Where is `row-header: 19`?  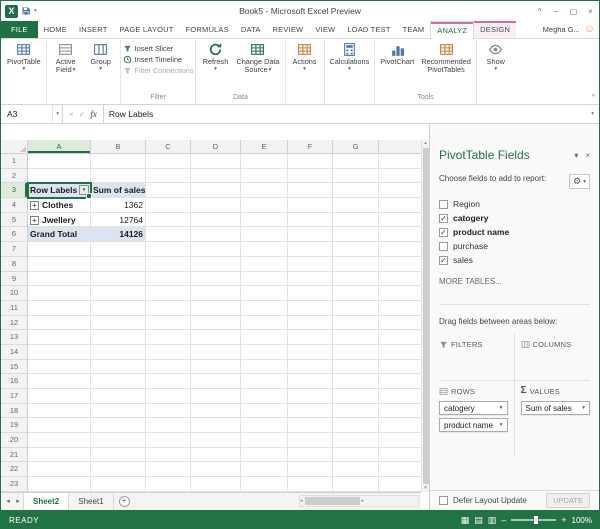
row-header: 19 is located at coordinates (14, 426).